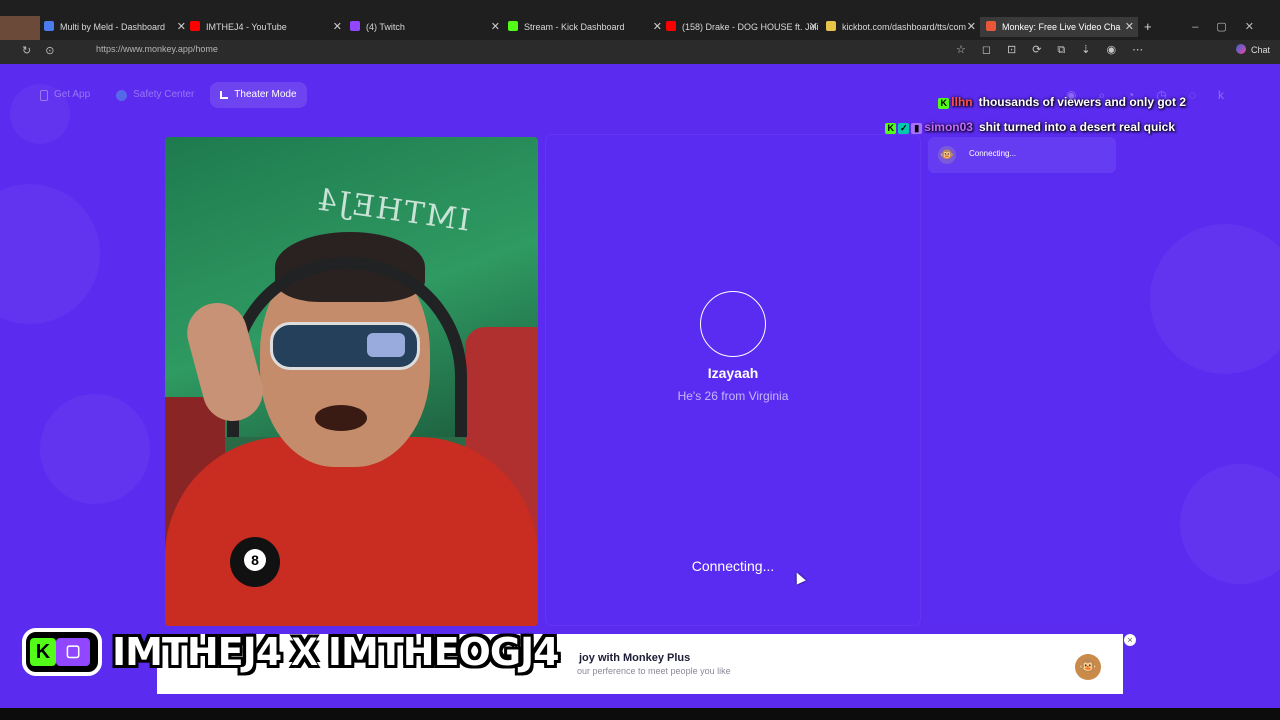  I want to click on meld-icon, so click(49, 26).